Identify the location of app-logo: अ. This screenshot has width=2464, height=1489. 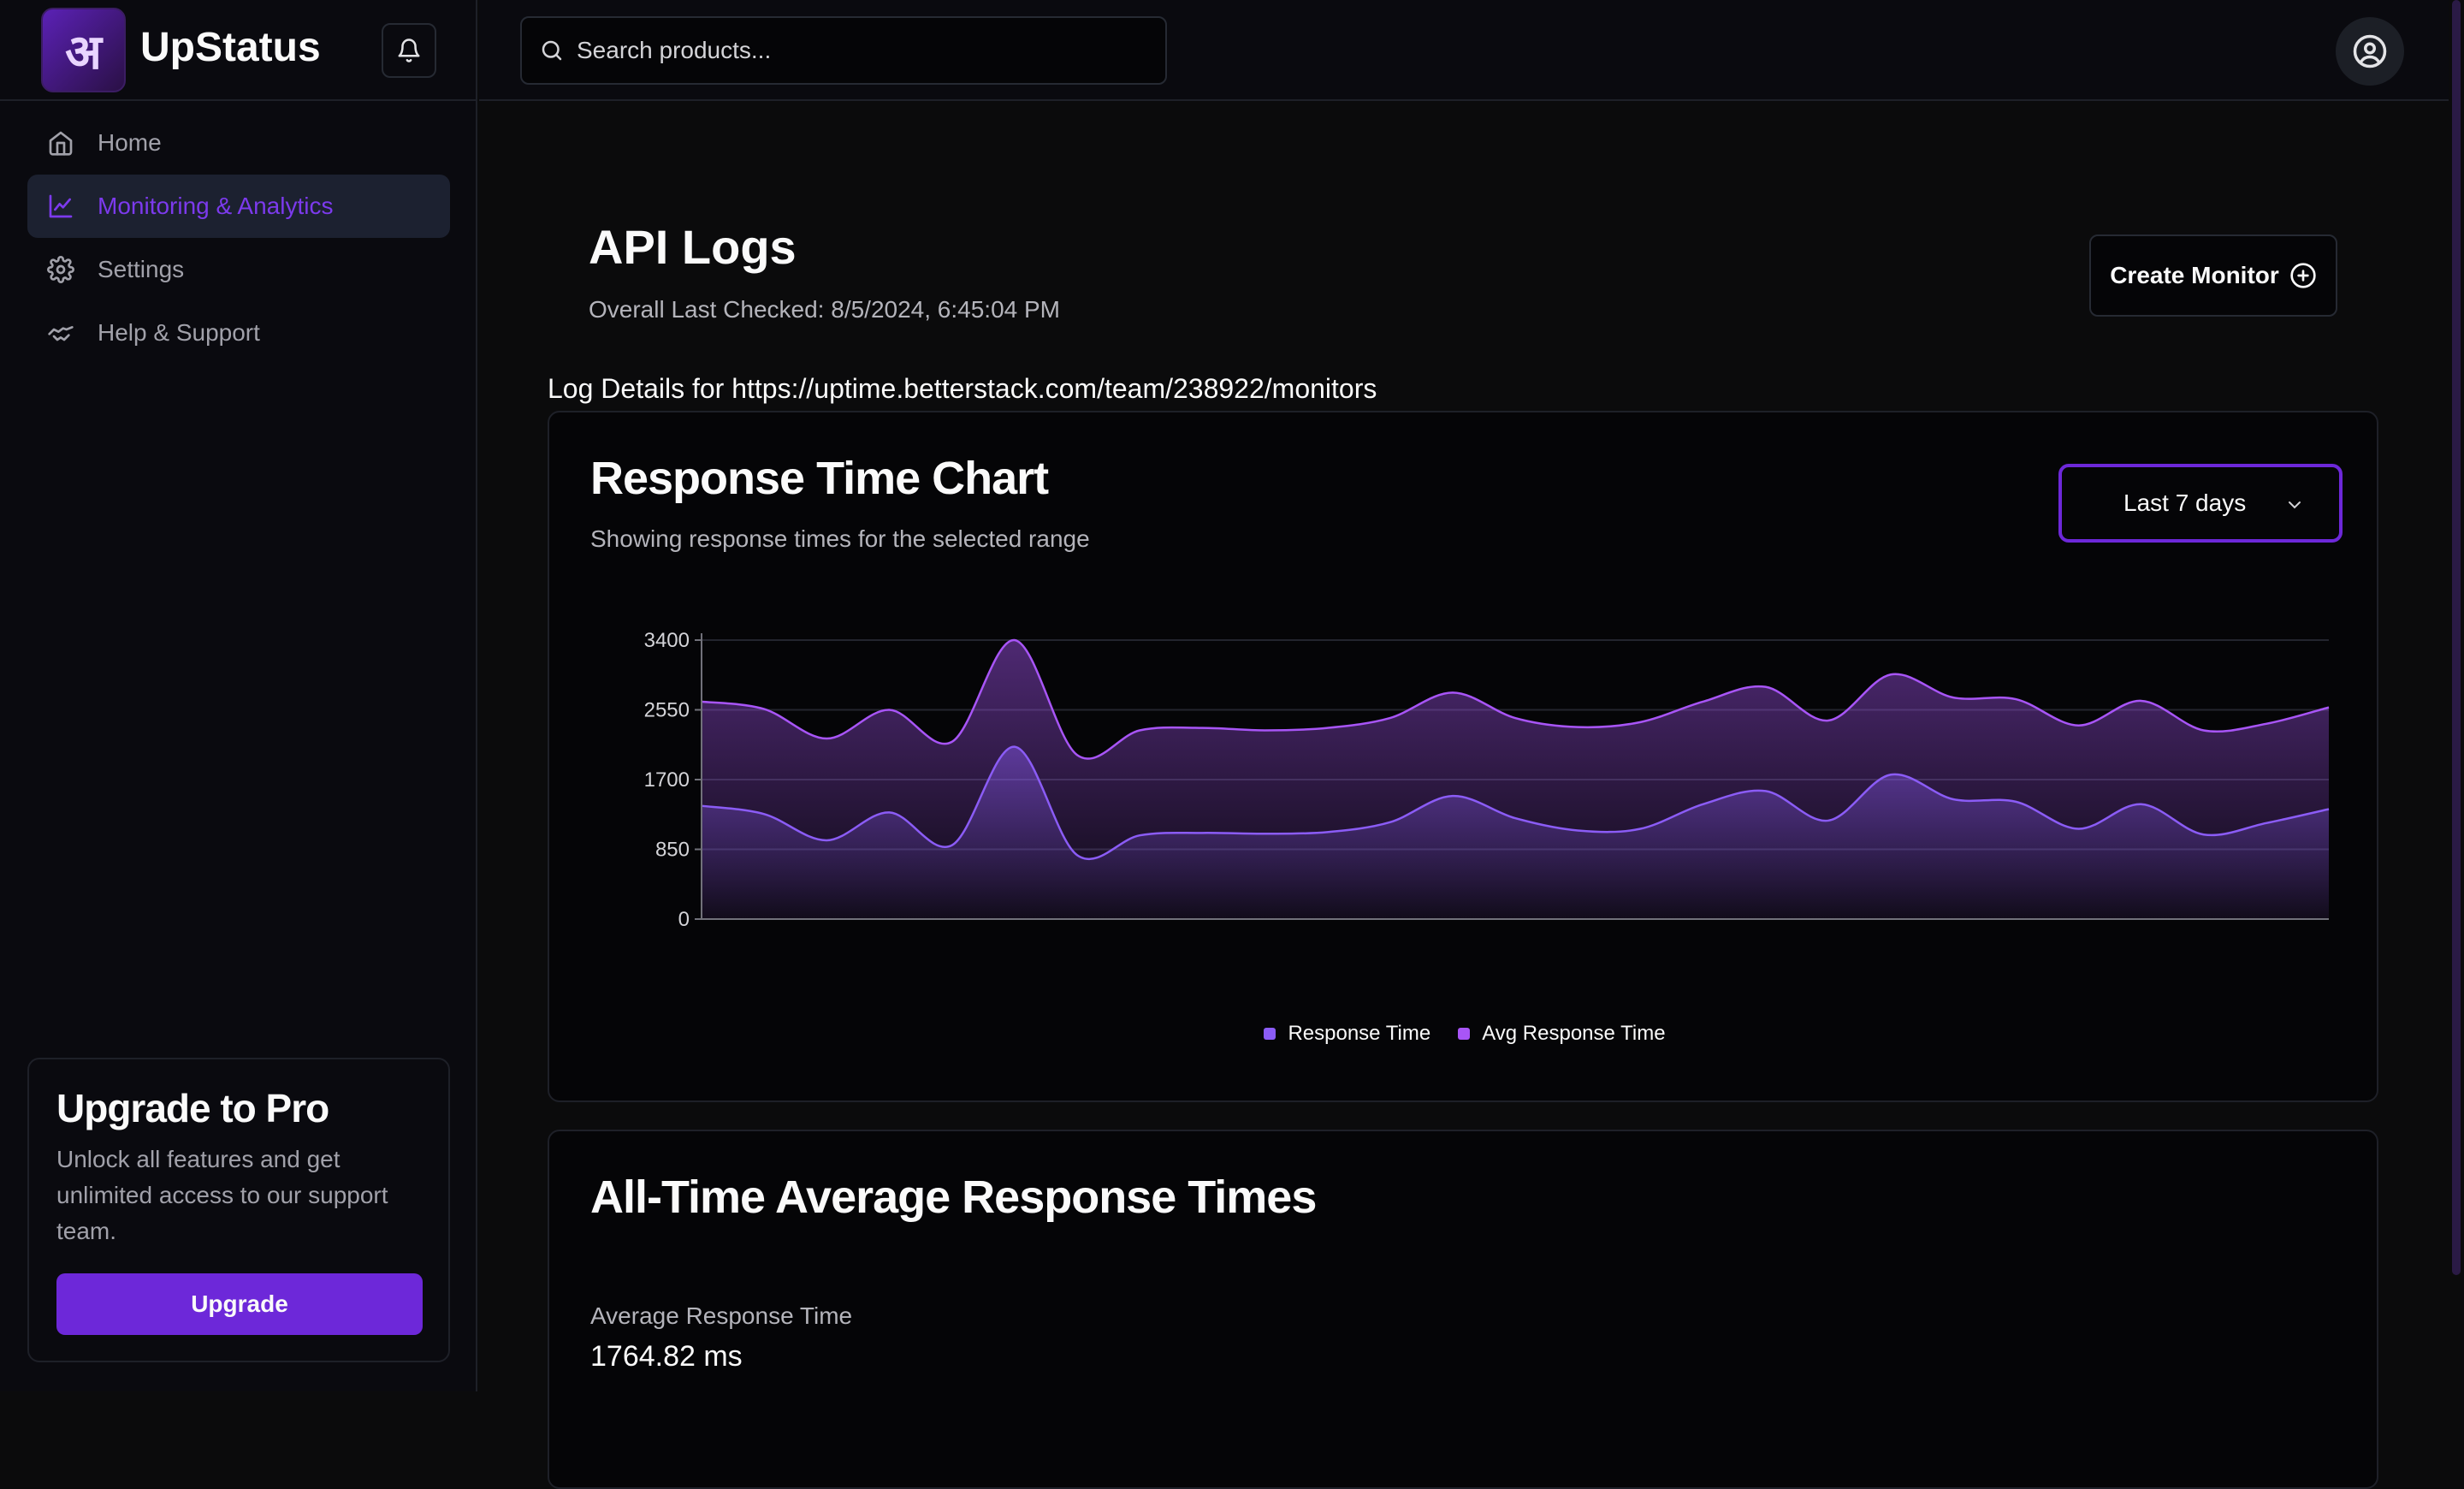
(83, 50).